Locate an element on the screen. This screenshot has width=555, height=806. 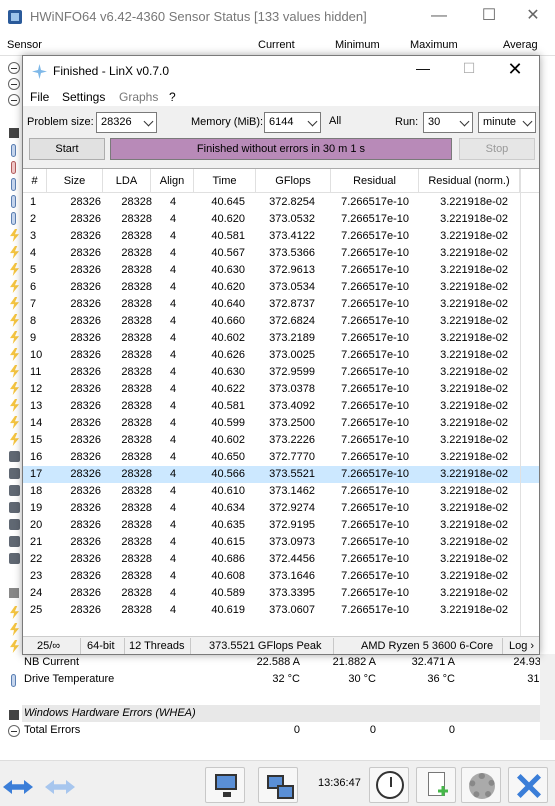
navigate-arrows-button is located at coordinates (22, 785).